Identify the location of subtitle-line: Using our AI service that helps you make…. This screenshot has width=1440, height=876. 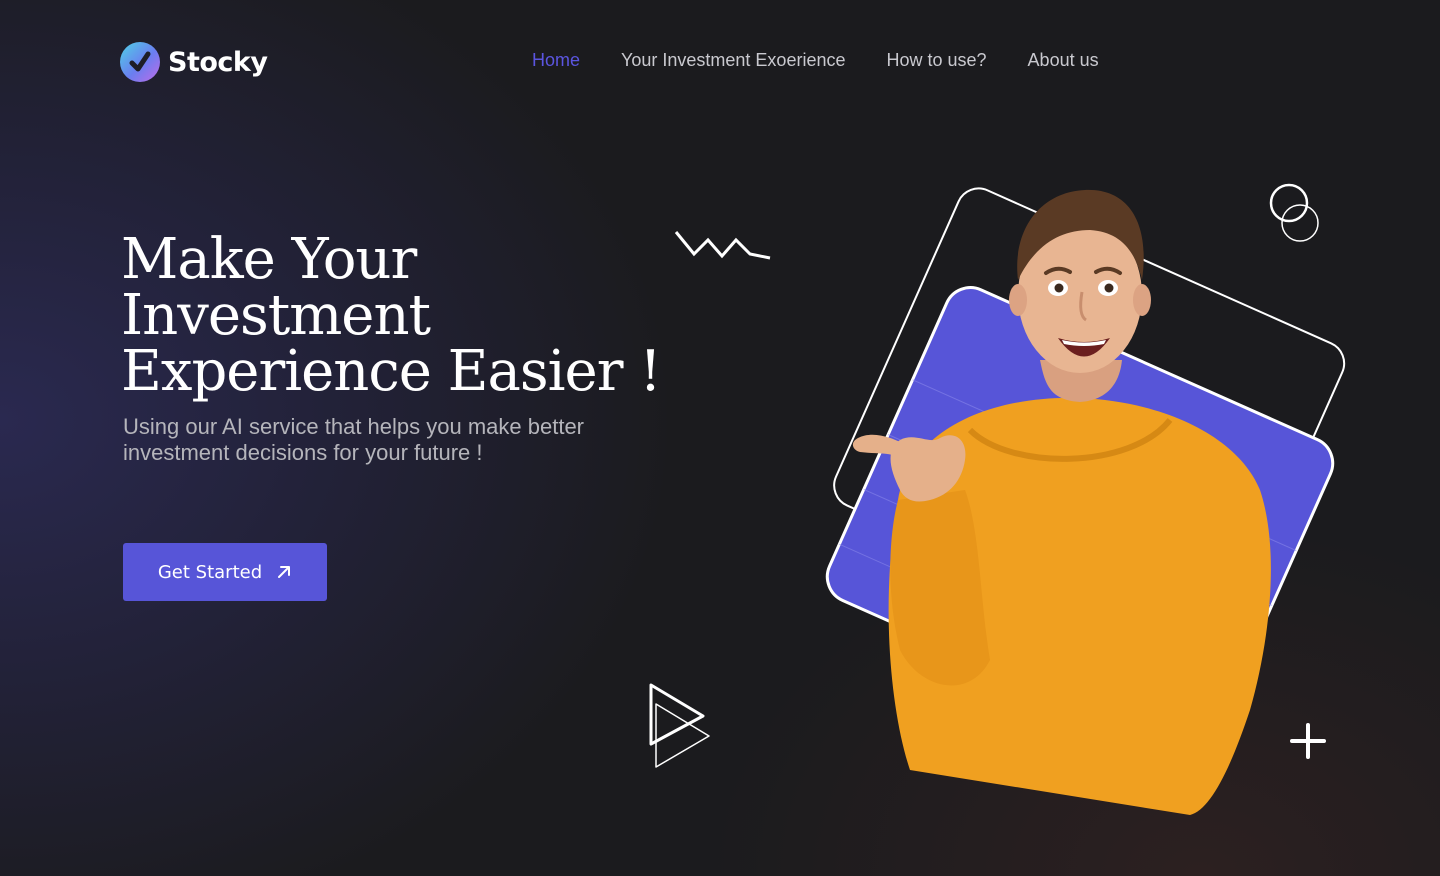
(354, 426).